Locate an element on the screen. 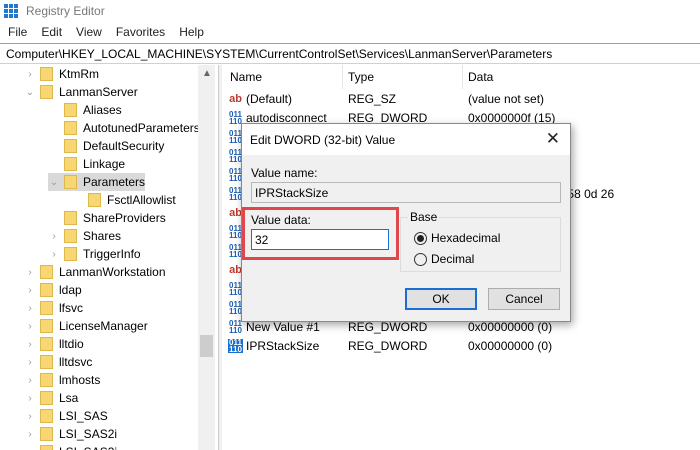  menu-help: Help is located at coordinates (191, 32).